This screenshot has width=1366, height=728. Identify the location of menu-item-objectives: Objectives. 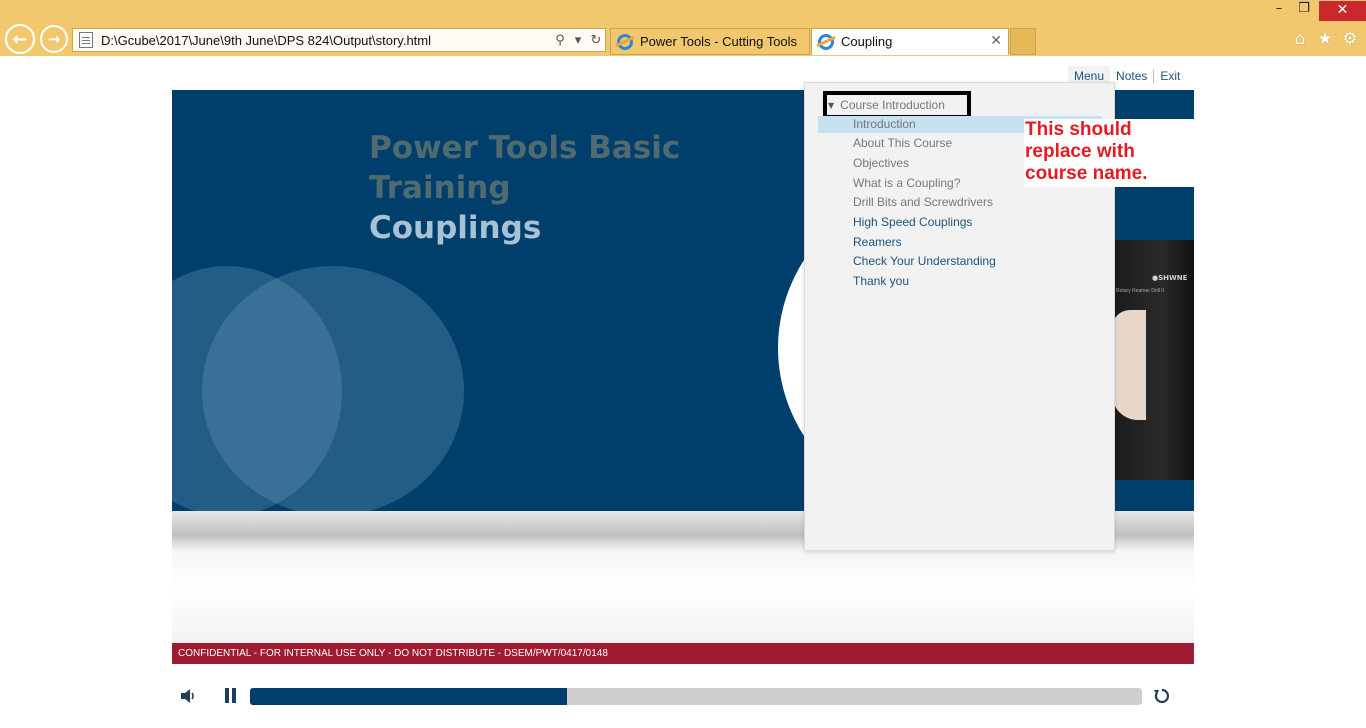
(881, 163).